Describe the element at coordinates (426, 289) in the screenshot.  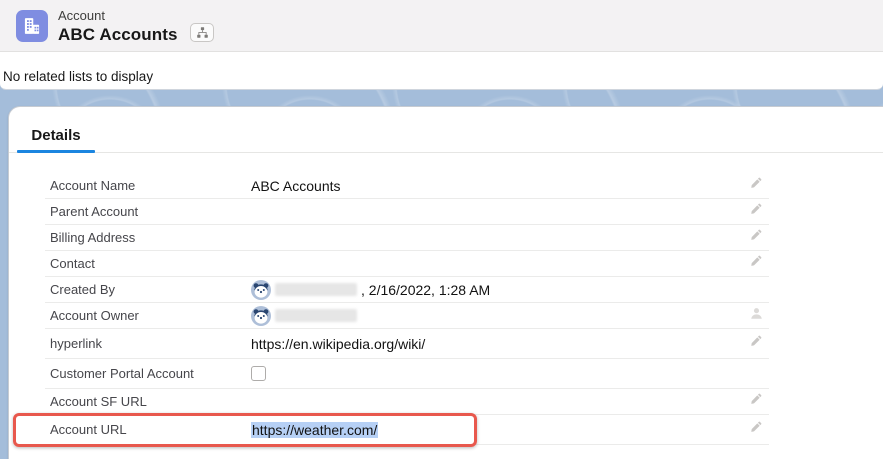
I see `field-value-text: , 2/16/2022, 1:28 AM` at that location.